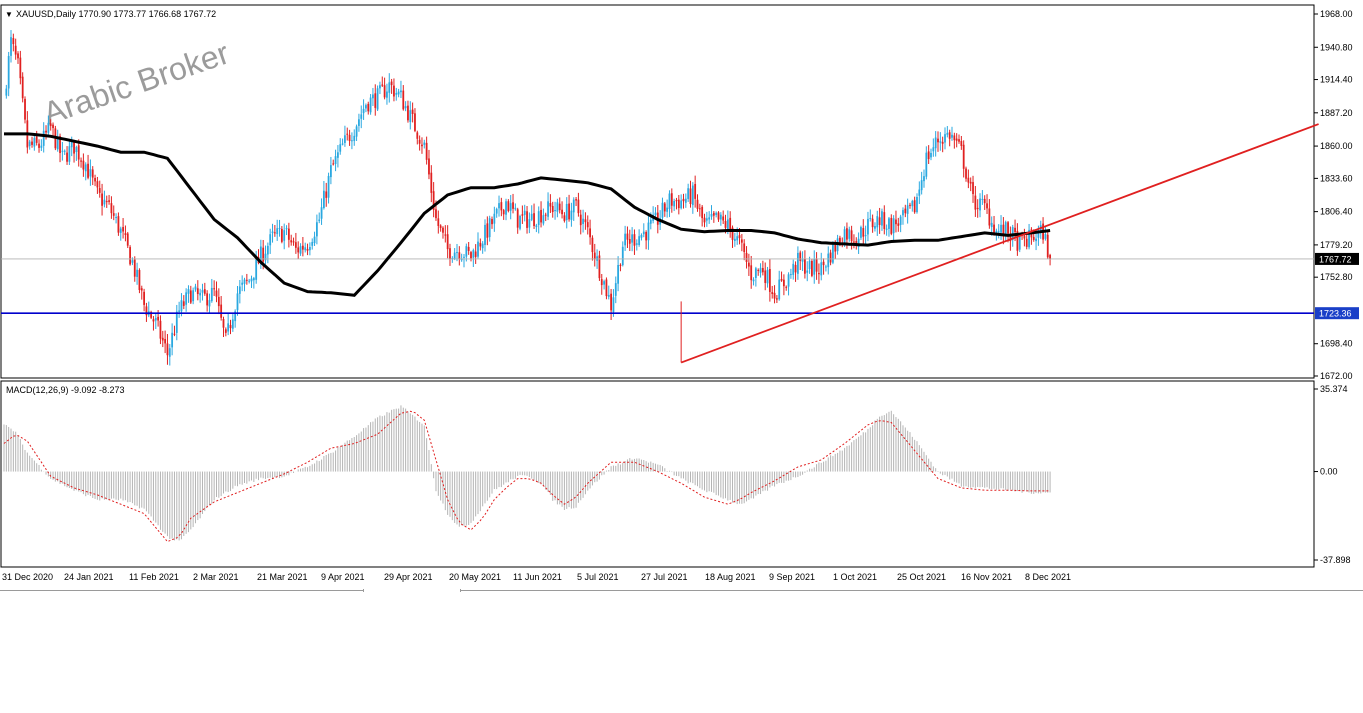 This screenshot has height=713, width=1363. Describe the element at coordinates (1336, 80) in the screenshot. I see `y-tick-label: 1914.40` at that location.